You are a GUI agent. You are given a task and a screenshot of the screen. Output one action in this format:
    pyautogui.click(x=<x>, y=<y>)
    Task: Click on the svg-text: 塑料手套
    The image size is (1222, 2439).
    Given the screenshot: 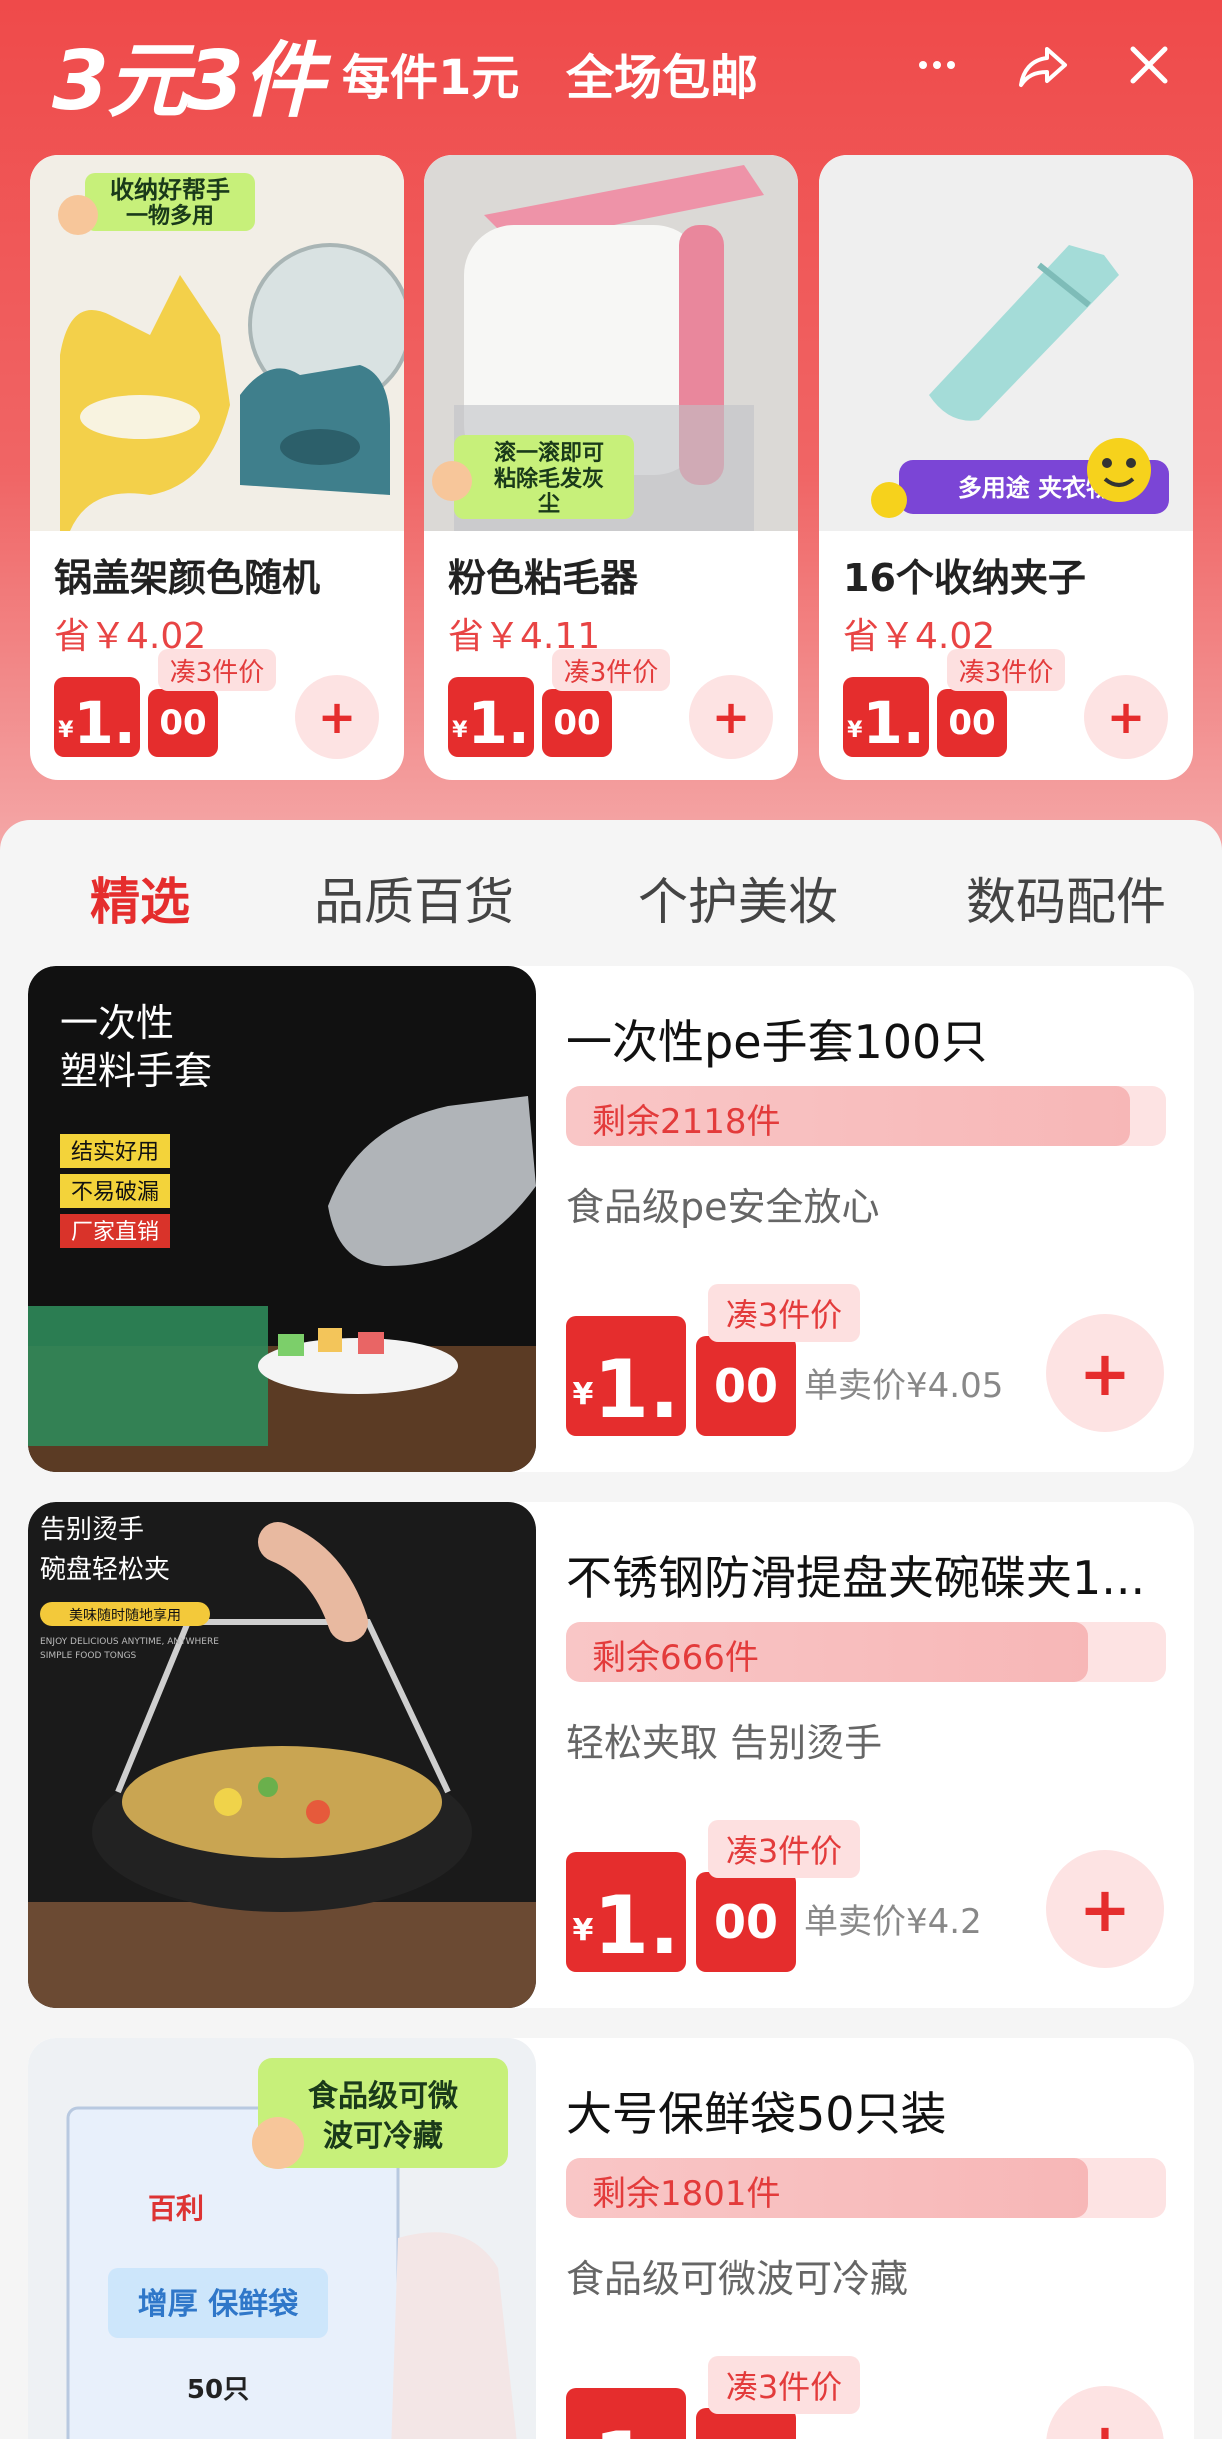 What is the action you would take?
    pyautogui.click(x=136, y=1071)
    